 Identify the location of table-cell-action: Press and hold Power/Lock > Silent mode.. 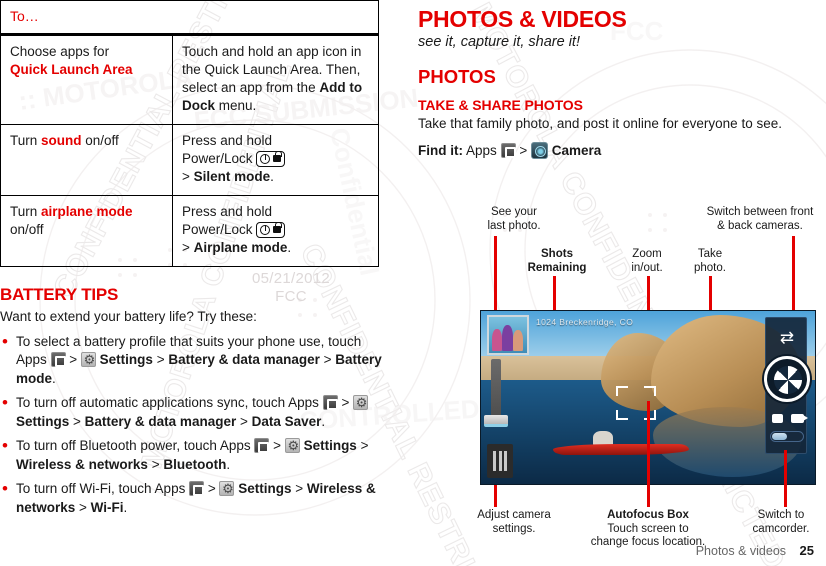
(275, 160).